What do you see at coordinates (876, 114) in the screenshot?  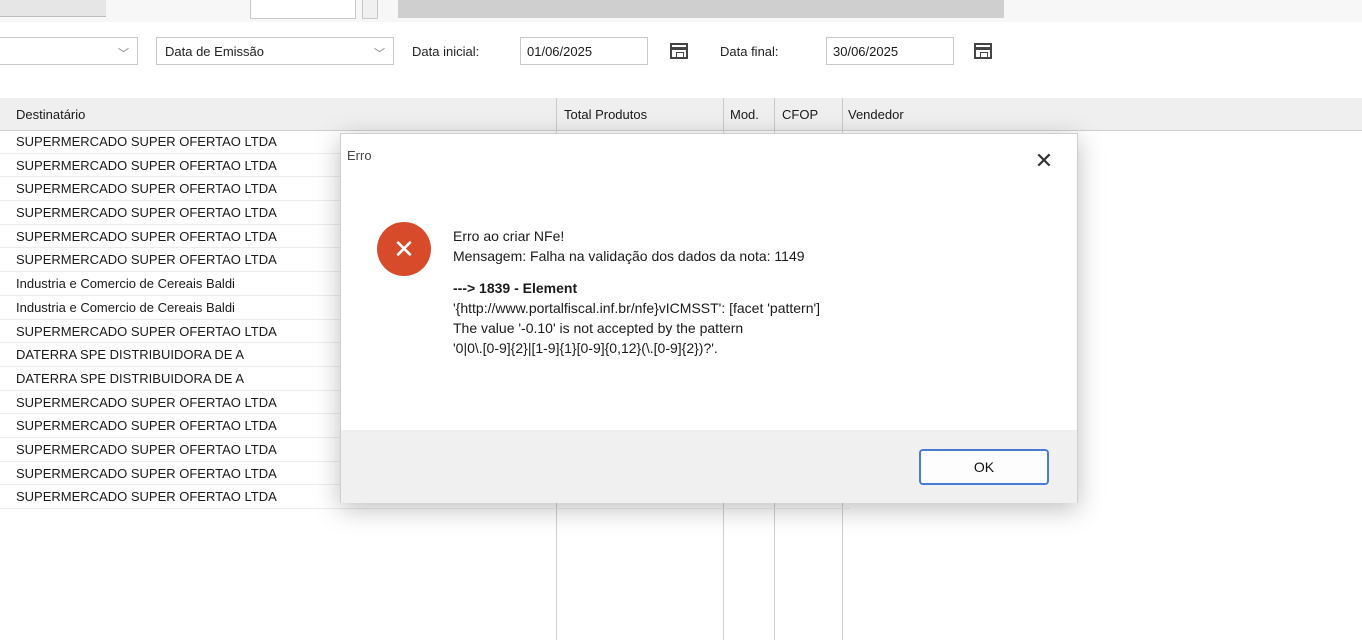 I see `column-header-vendedor: Vendedor` at bounding box center [876, 114].